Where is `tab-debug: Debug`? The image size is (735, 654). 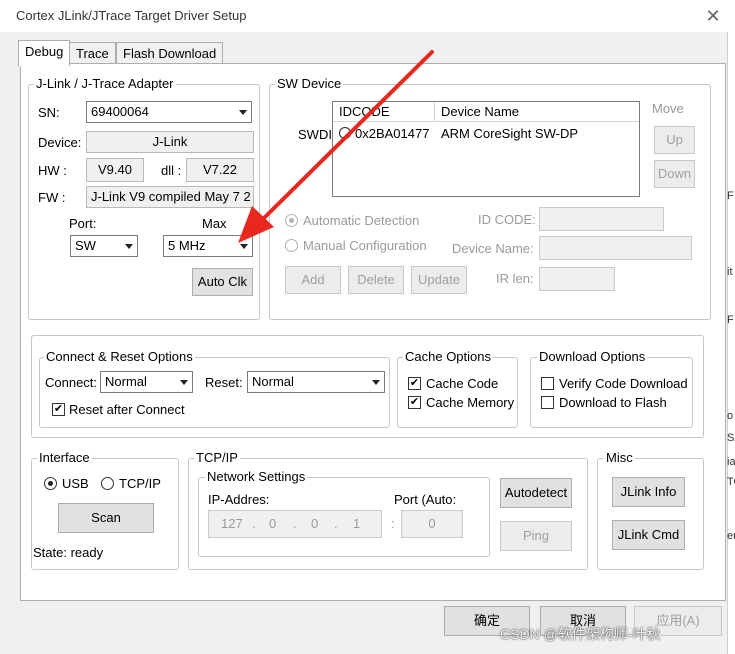 tab-debug: Debug is located at coordinates (44, 53).